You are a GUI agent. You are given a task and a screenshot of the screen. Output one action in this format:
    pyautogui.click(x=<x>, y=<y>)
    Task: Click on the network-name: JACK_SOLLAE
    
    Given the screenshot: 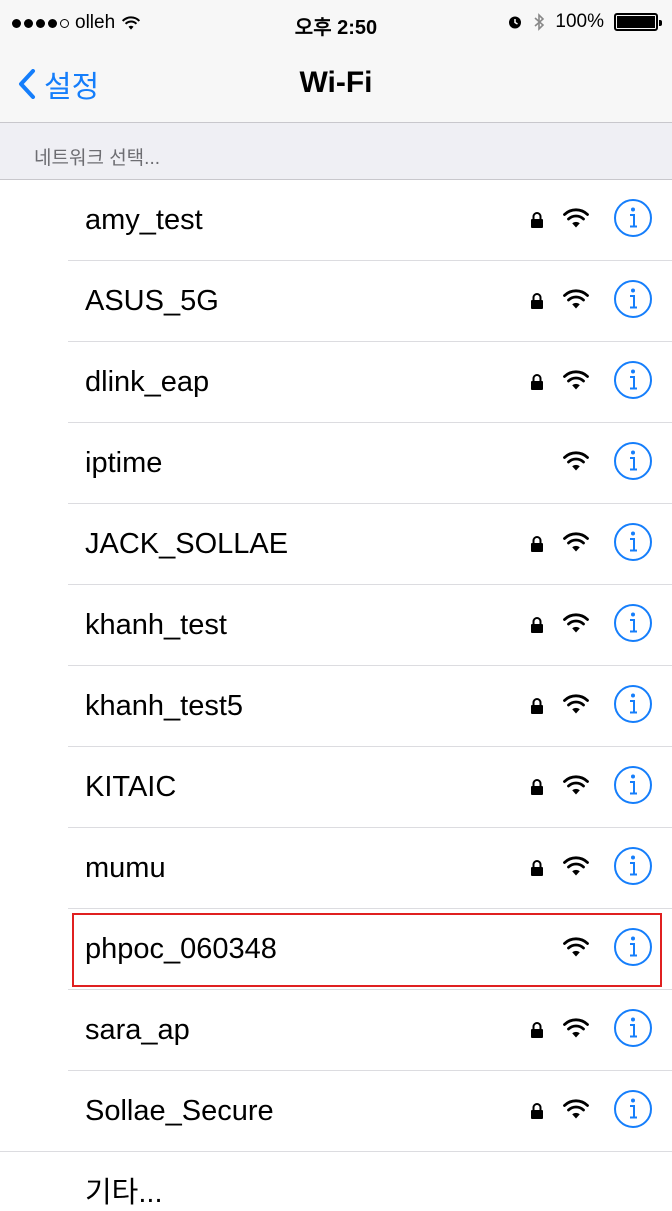 What is the action you would take?
    pyautogui.click(x=187, y=544)
    